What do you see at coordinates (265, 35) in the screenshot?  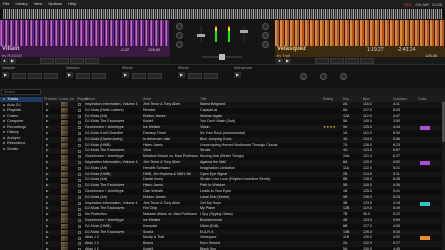 I see `eq-high-knob-right` at bounding box center [265, 35].